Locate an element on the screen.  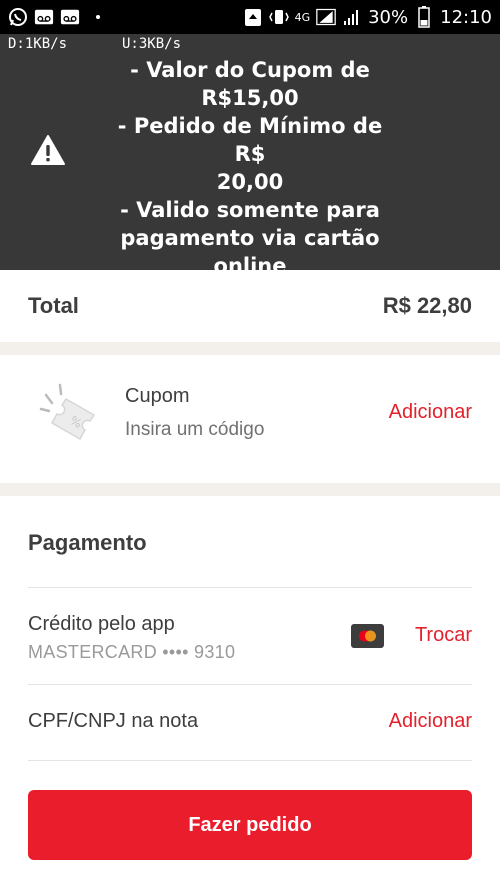
place-order-label: Fazer pedido is located at coordinates (250, 824).